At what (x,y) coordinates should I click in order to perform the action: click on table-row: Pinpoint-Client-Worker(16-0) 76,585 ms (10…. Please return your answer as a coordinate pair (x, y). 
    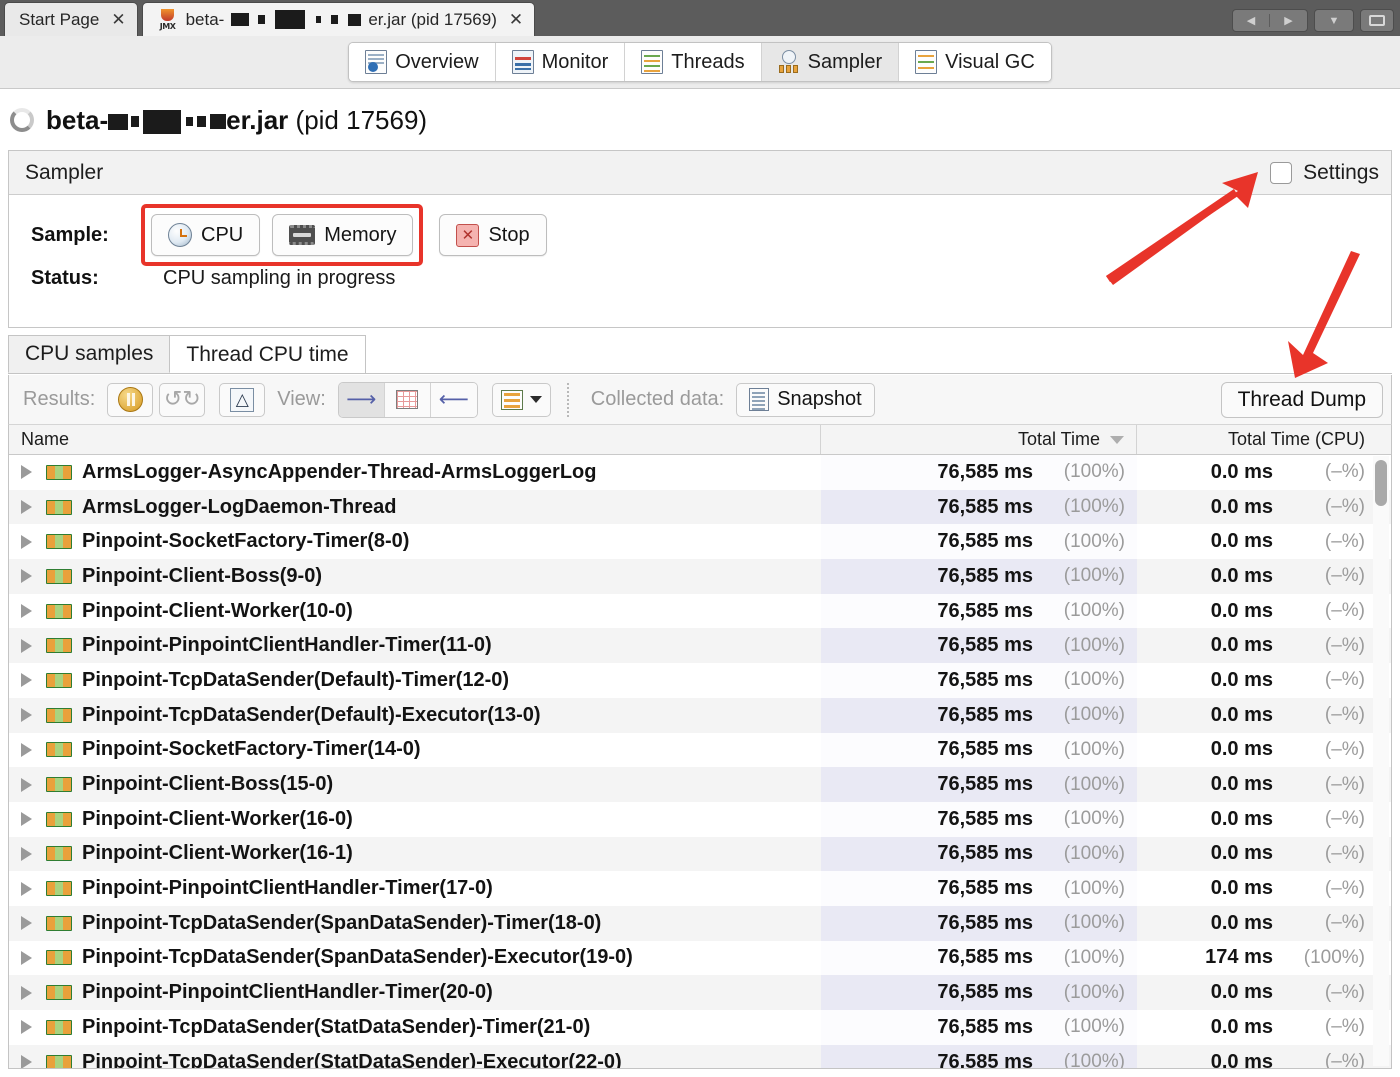
    Looking at the image, I should click on (700, 819).